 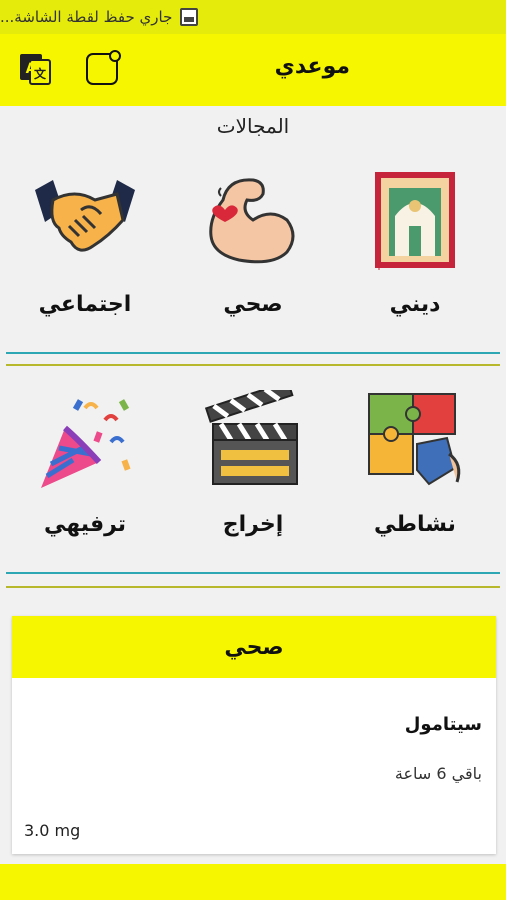 I want to click on prayer-rug-icon, so click(x=415, y=221).